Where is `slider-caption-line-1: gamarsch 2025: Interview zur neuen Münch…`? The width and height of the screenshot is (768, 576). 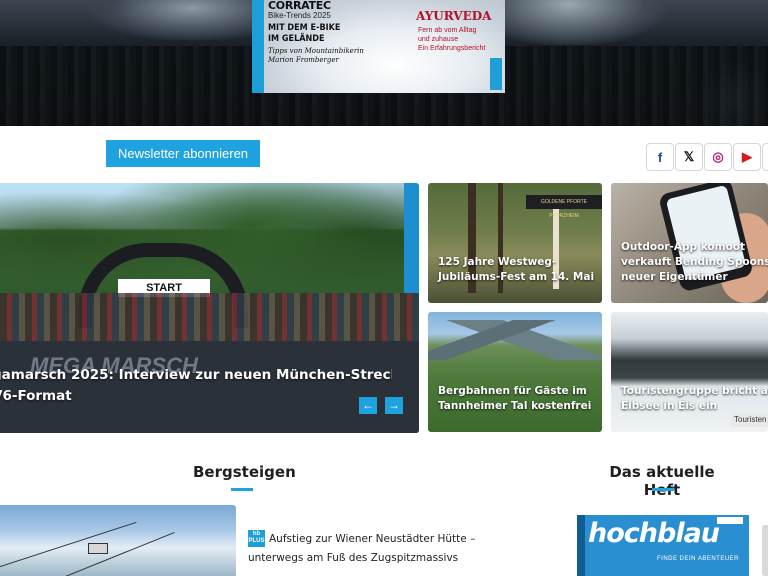 slider-caption-line-1: gamarsch 2025: Interview zur neuen Münch… is located at coordinates (196, 375).